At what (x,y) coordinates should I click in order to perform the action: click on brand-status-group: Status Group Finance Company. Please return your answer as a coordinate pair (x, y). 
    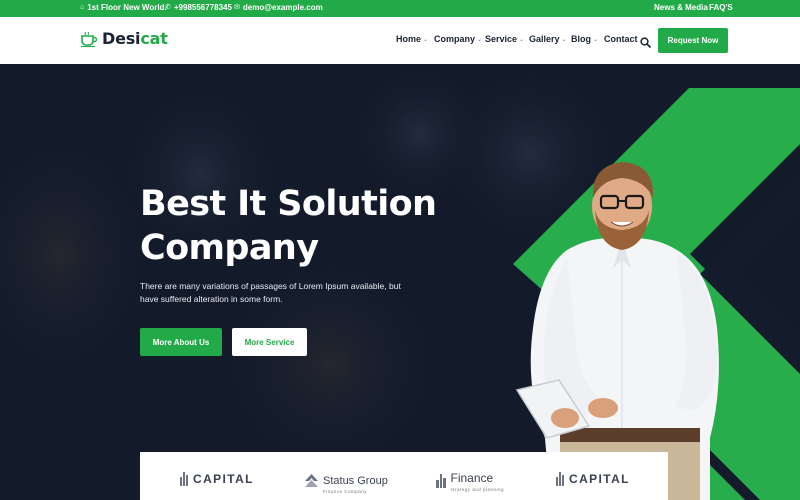
    Looking at the image, I should click on (346, 482).